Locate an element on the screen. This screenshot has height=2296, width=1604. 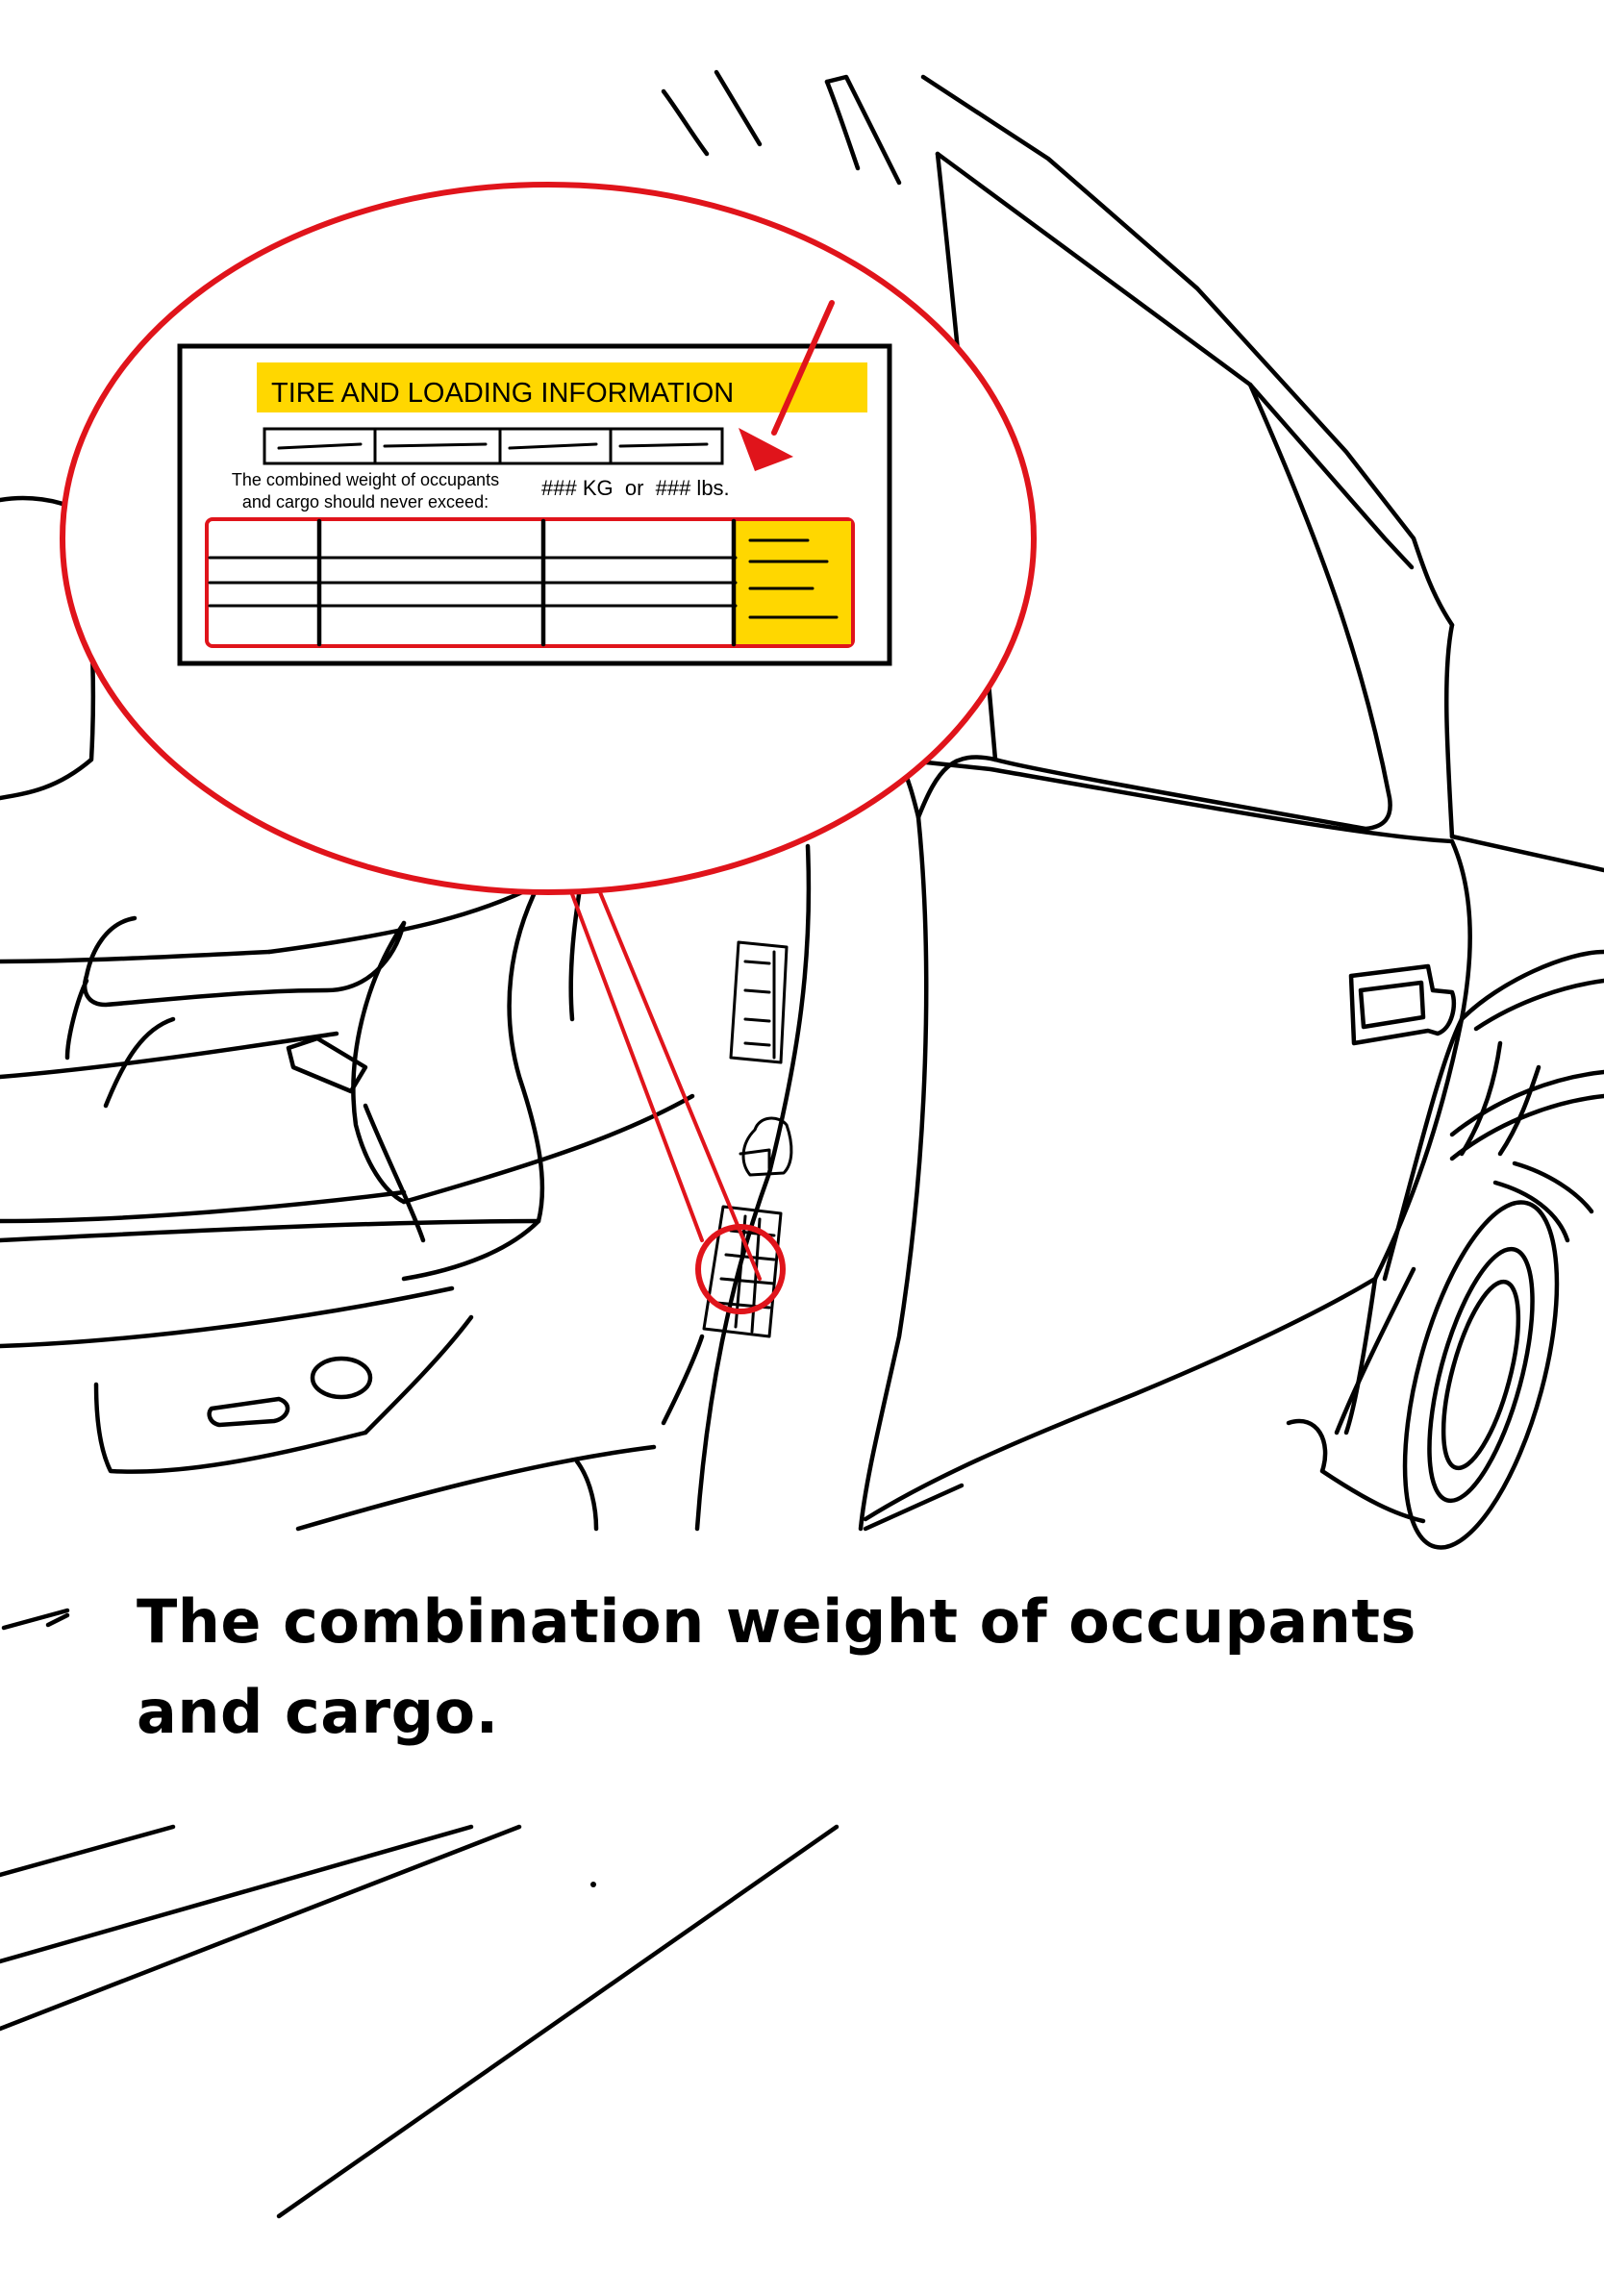
label-title: TIRE AND LOADING INFORMATION is located at coordinates (502, 393).